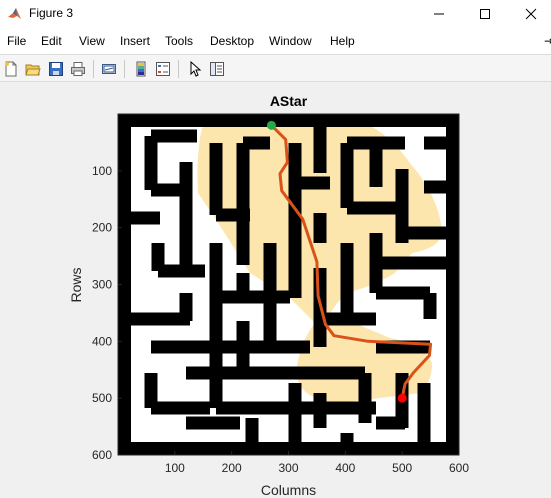  What do you see at coordinates (232, 468) in the screenshot?
I see `x-tick-label: 200` at bounding box center [232, 468].